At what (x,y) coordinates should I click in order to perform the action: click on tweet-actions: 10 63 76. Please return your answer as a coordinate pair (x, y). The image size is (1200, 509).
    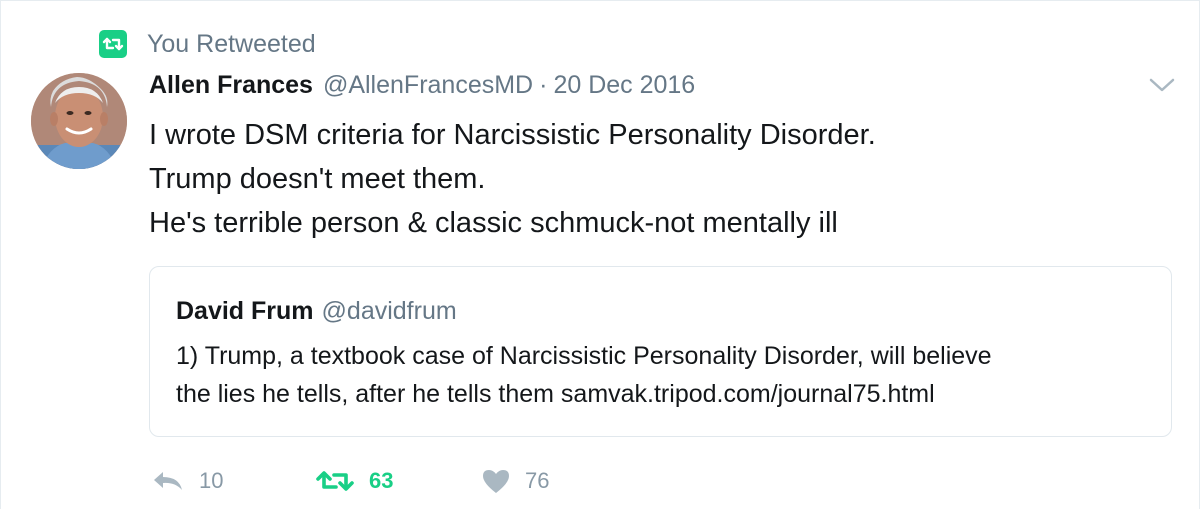
    Looking at the image, I should click on (451, 481).